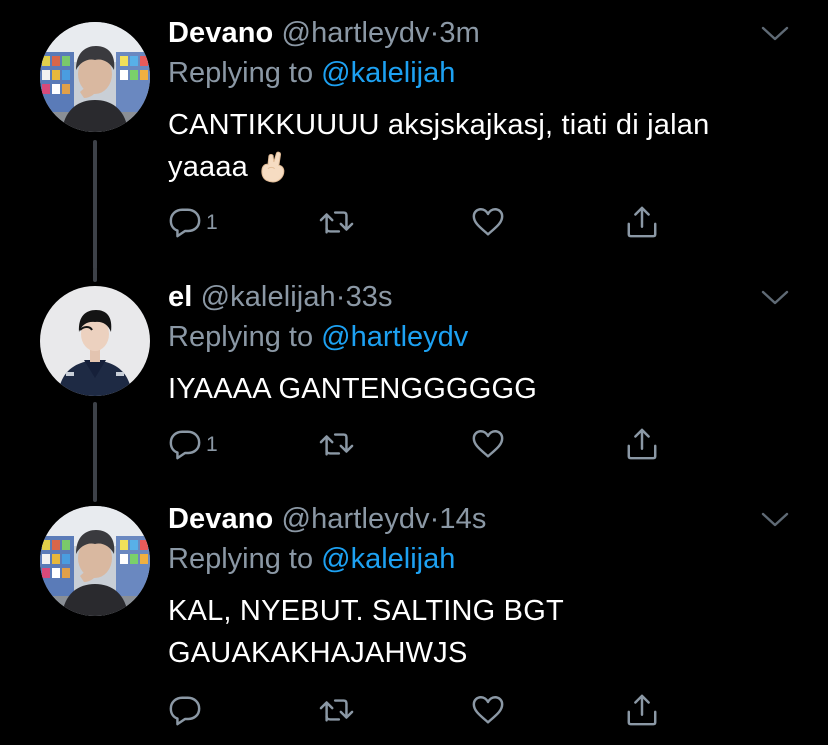 The image size is (828, 745). Describe the element at coordinates (462, 519) in the screenshot. I see `timestamp: 14s` at that location.